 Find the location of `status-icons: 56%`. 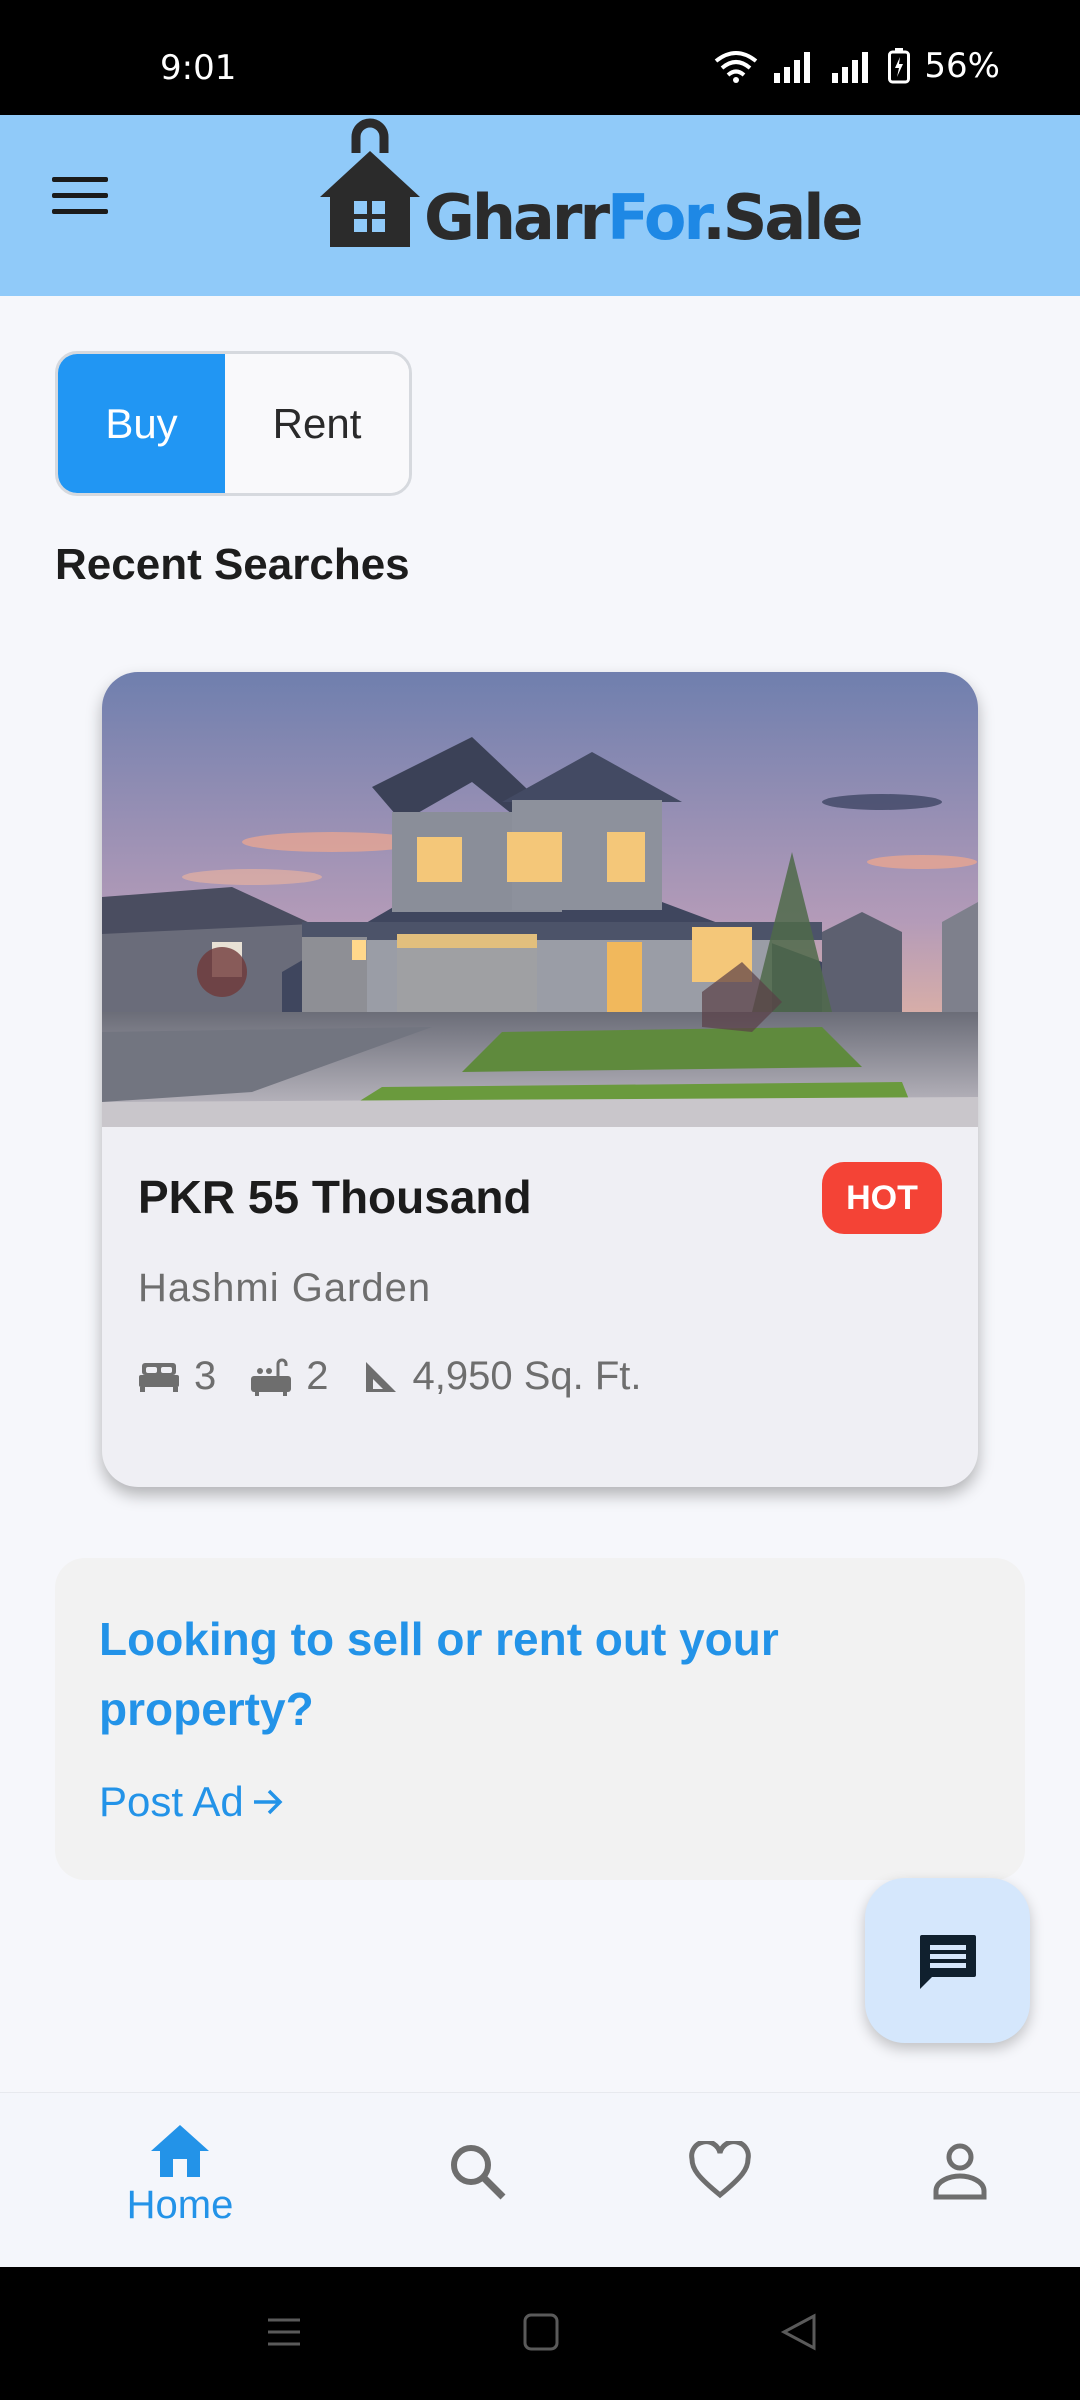

status-icons: 56% is located at coordinates (857, 66).